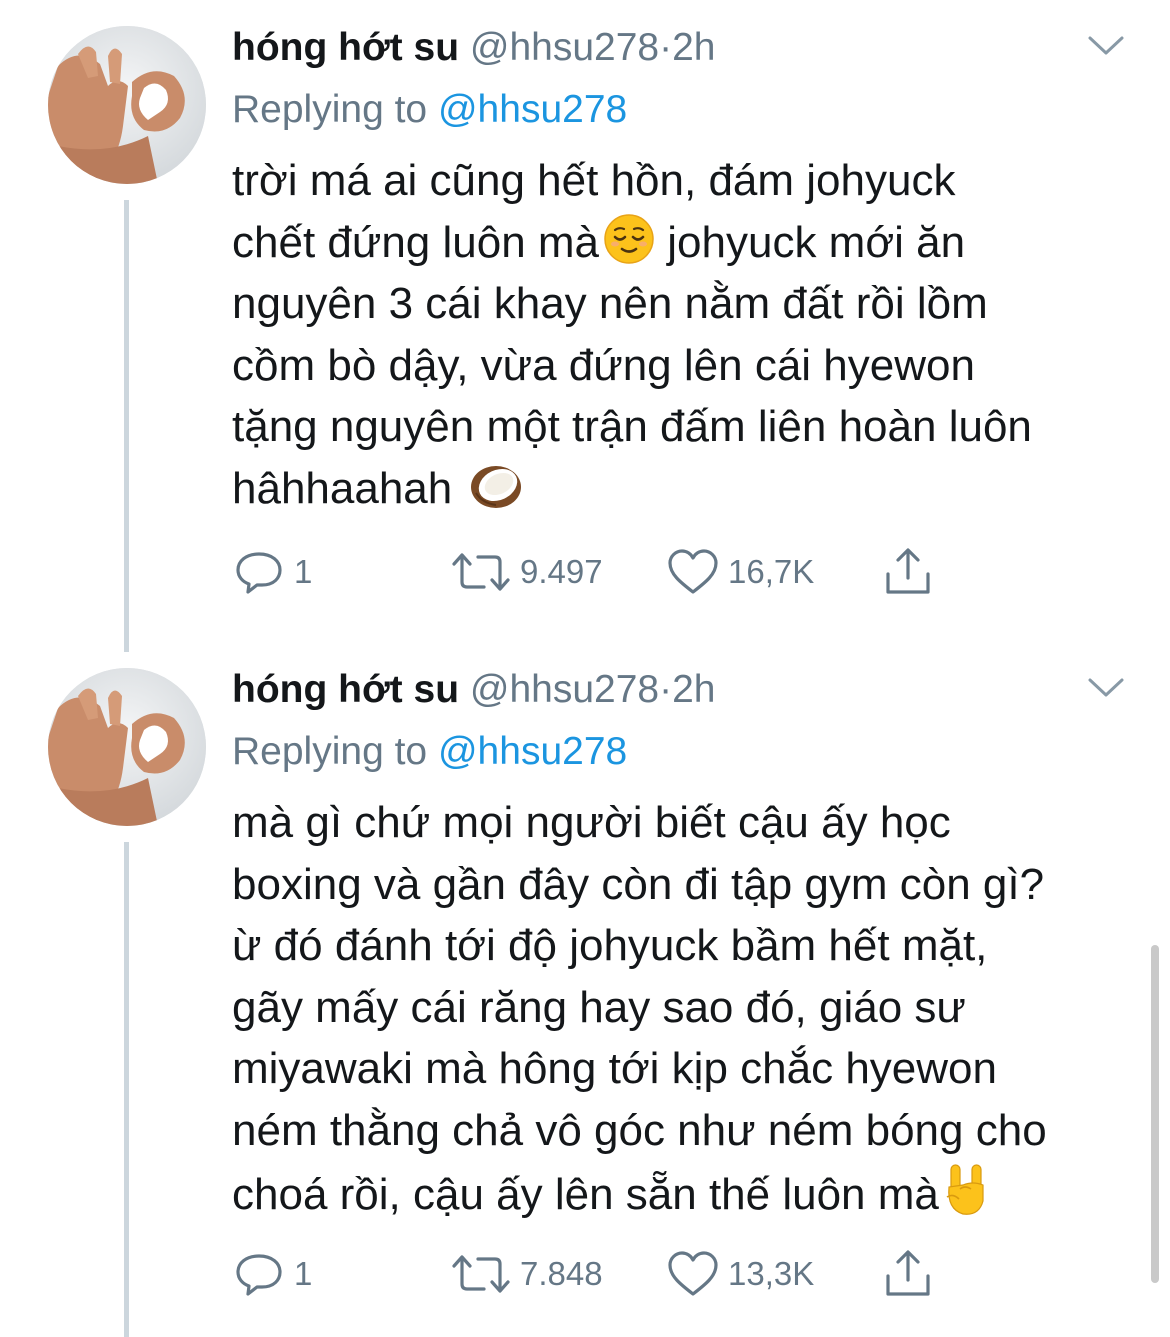 The height and width of the screenshot is (1337, 1170). I want to click on retweet-count: 9.497, so click(561, 571).